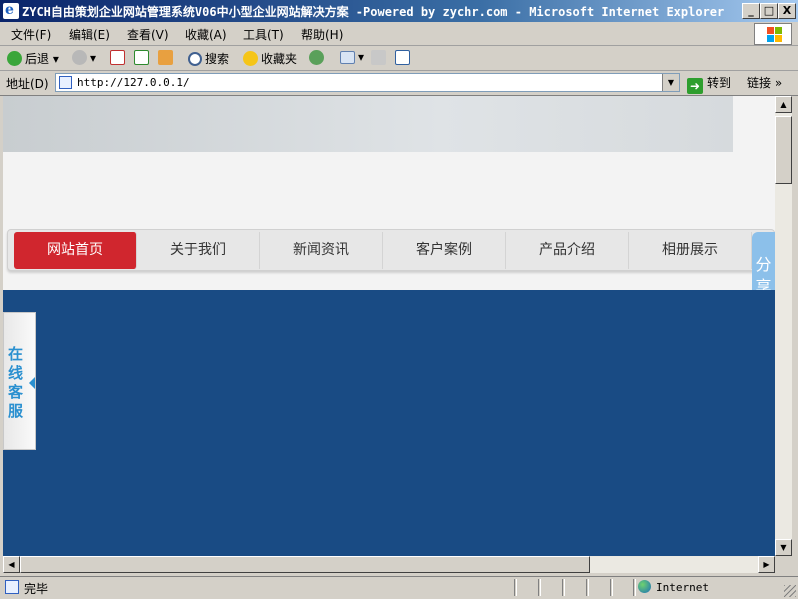 Image resolution: width=798 pixels, height=599 pixels. Describe the element at coordinates (16, 382) in the screenshot. I see `online-service-label: 在线客服` at that location.